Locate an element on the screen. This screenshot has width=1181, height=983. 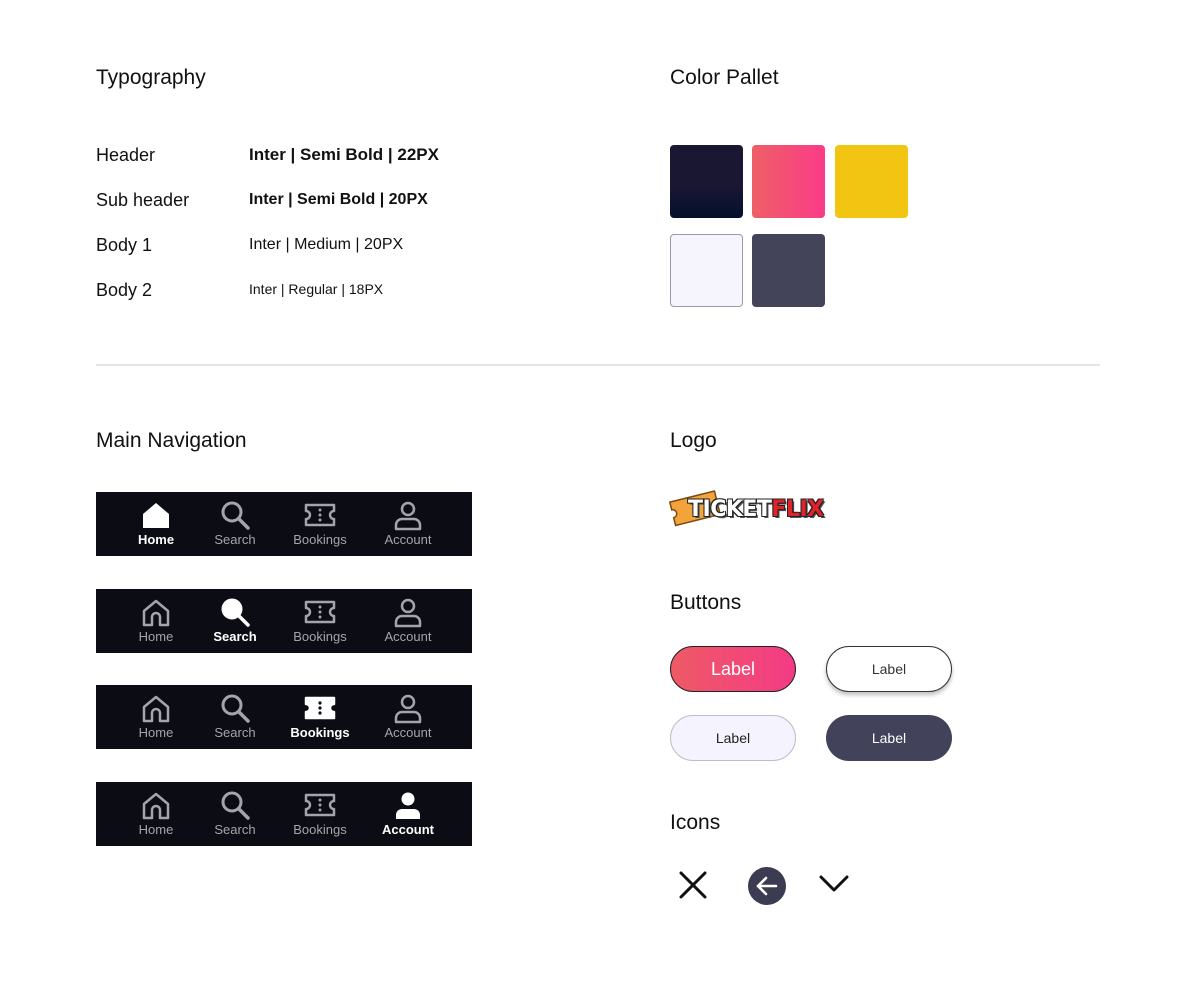
close-icon is located at coordinates (693, 885).